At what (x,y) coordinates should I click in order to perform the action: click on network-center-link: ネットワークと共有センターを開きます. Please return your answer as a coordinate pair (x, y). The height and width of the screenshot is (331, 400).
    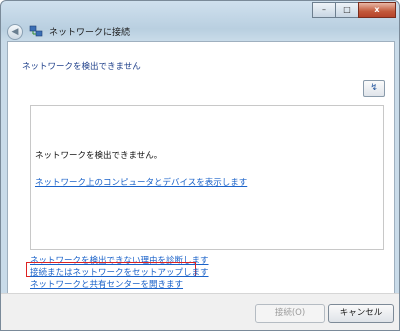
    Looking at the image, I should click on (106, 284).